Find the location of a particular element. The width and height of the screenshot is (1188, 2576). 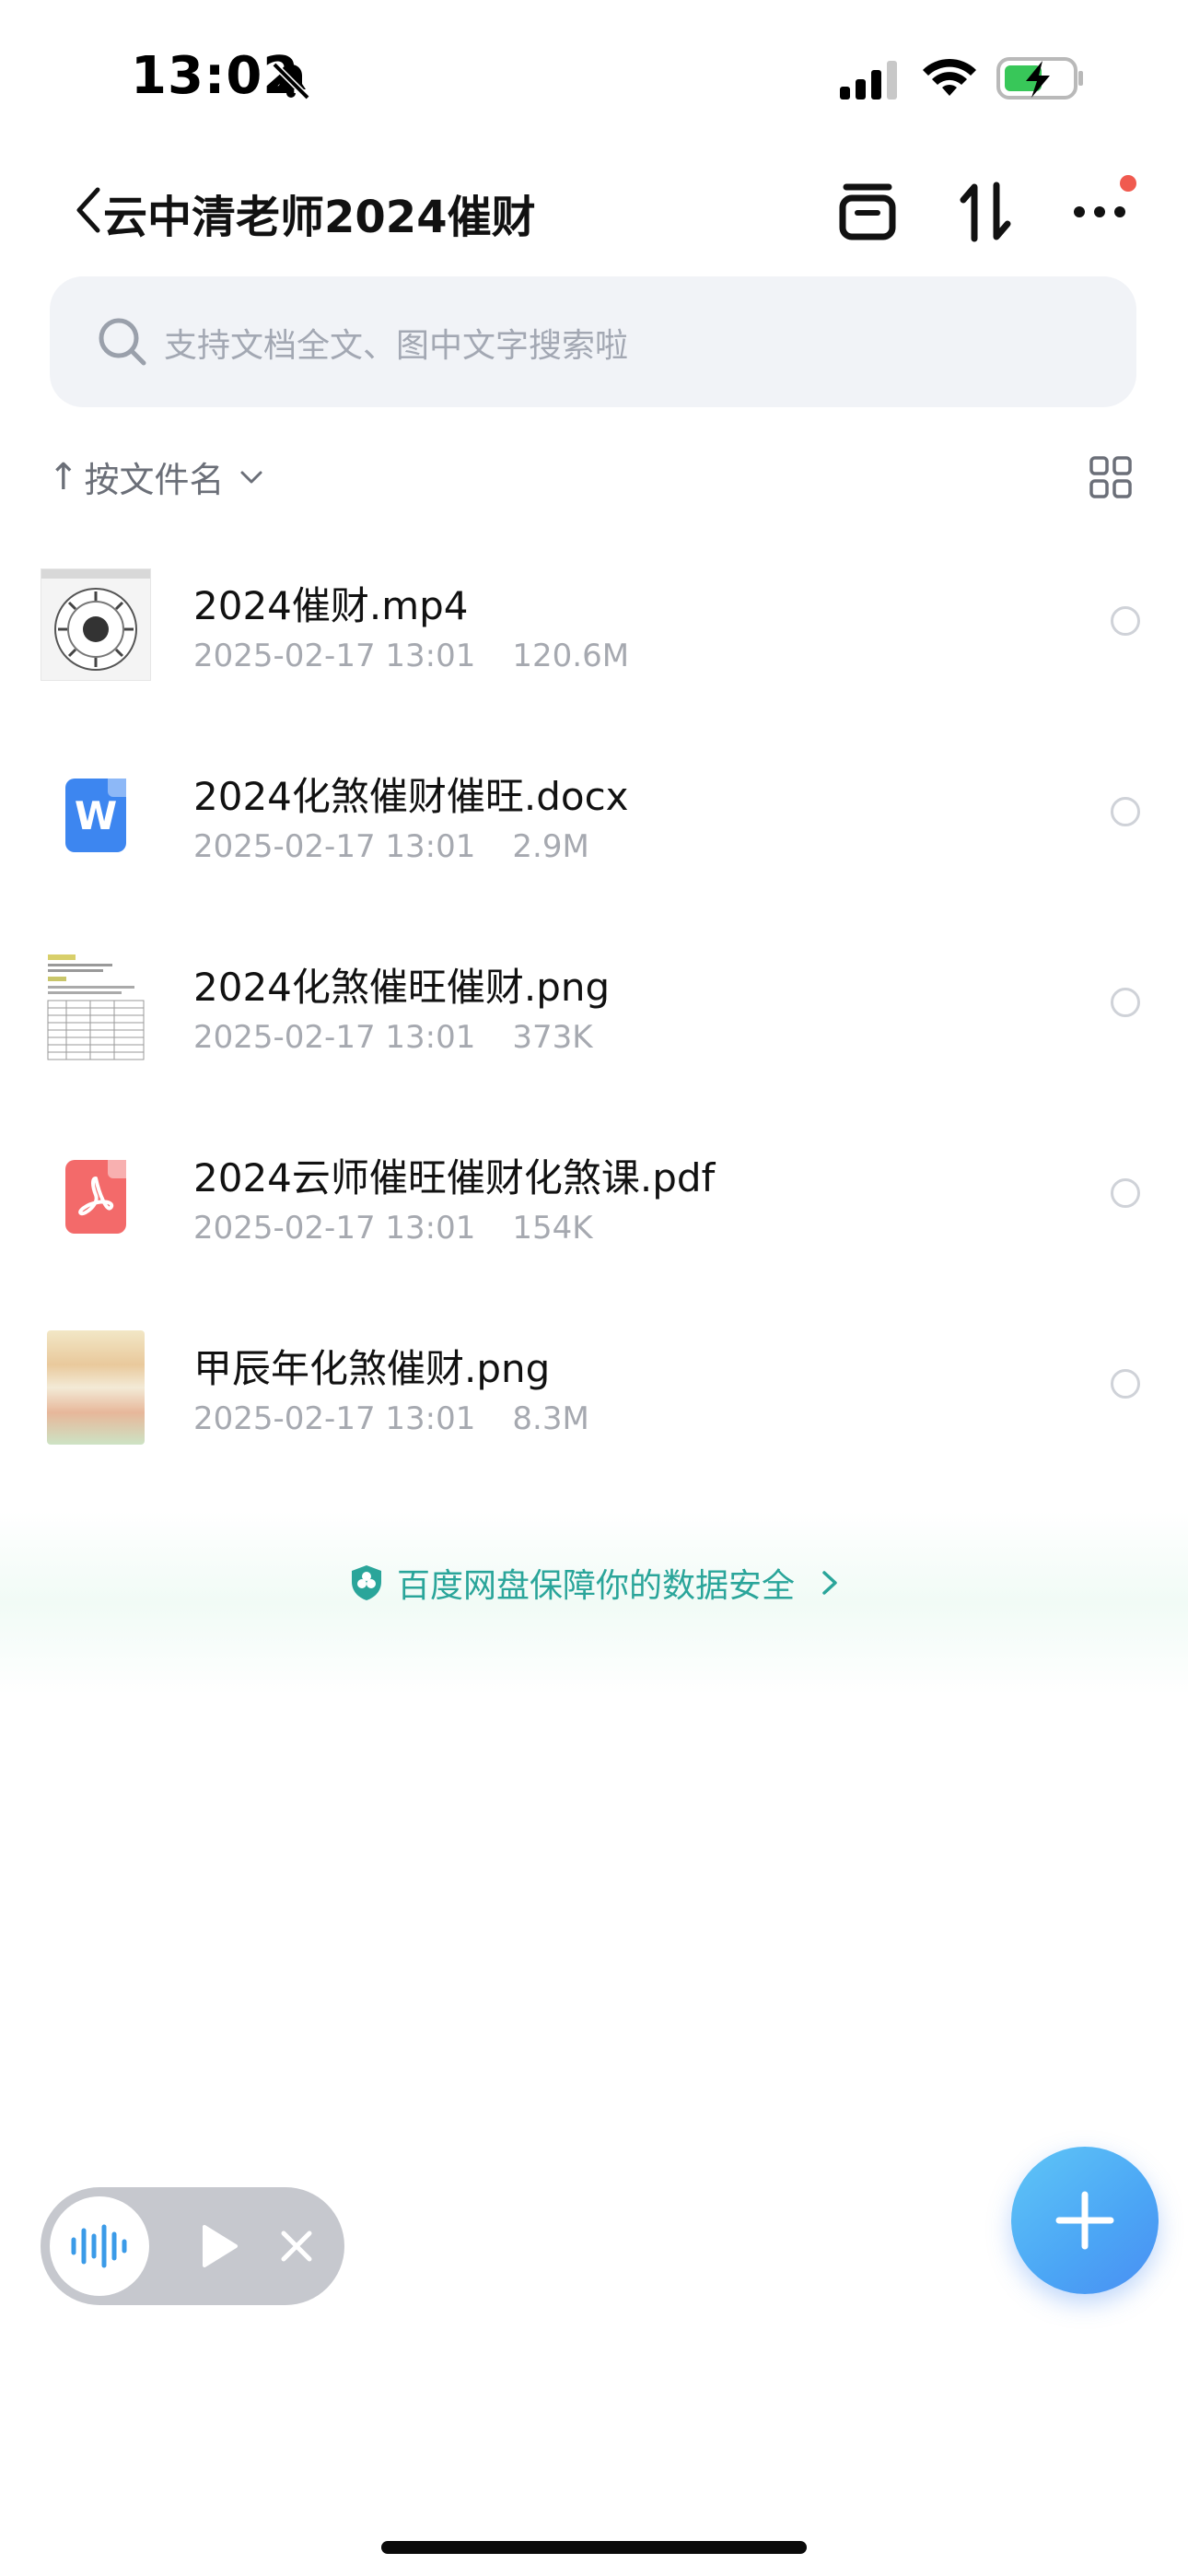

file-type-letter: W is located at coordinates (95, 815).